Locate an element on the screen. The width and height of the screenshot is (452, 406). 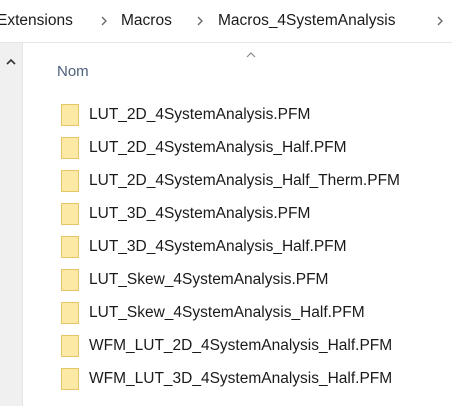
address-bar-divider is located at coordinates (226, 42).